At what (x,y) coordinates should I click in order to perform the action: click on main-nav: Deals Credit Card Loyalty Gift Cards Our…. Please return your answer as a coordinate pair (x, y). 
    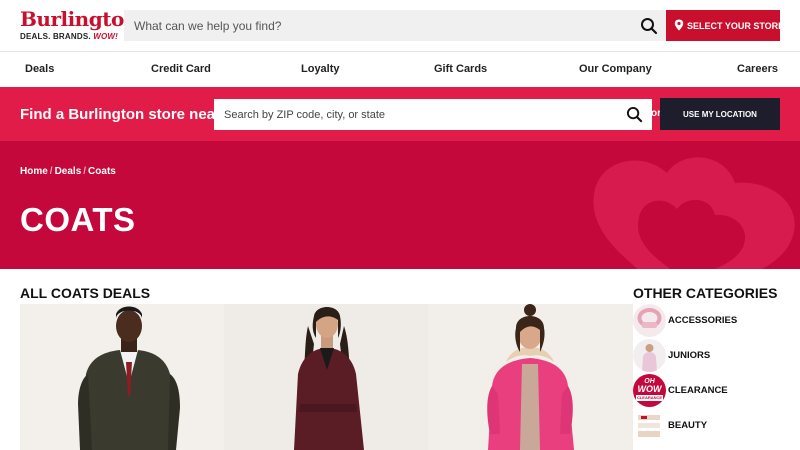
    Looking at the image, I should click on (400, 69).